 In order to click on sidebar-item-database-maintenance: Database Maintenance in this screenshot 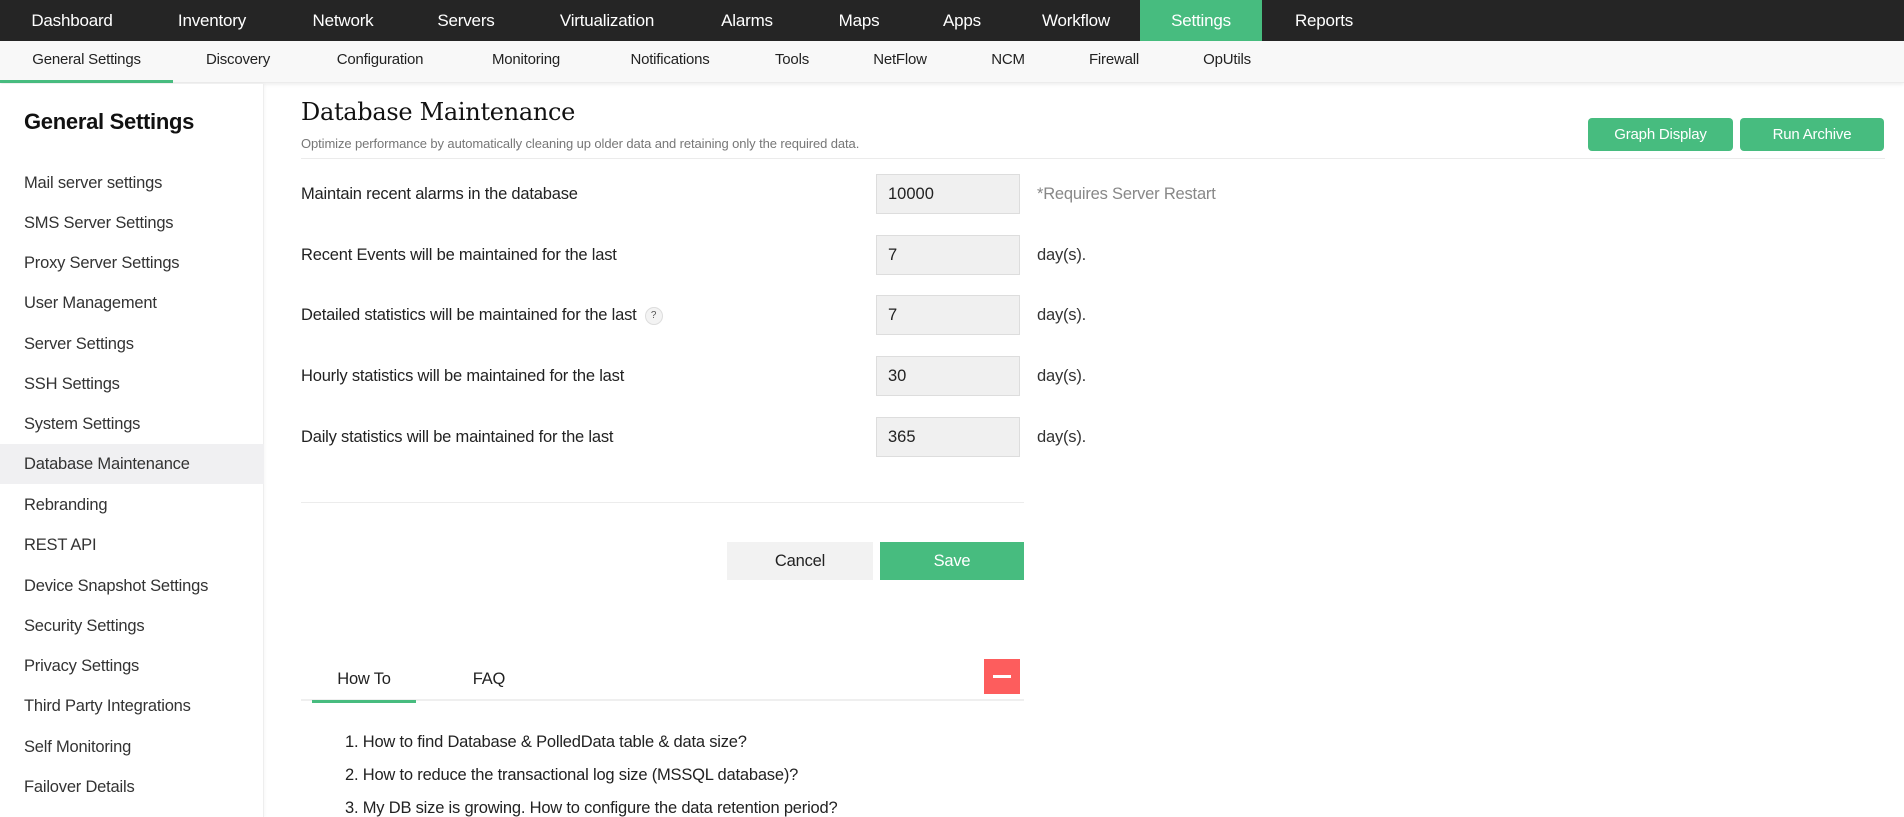, I will do `click(132, 464)`.